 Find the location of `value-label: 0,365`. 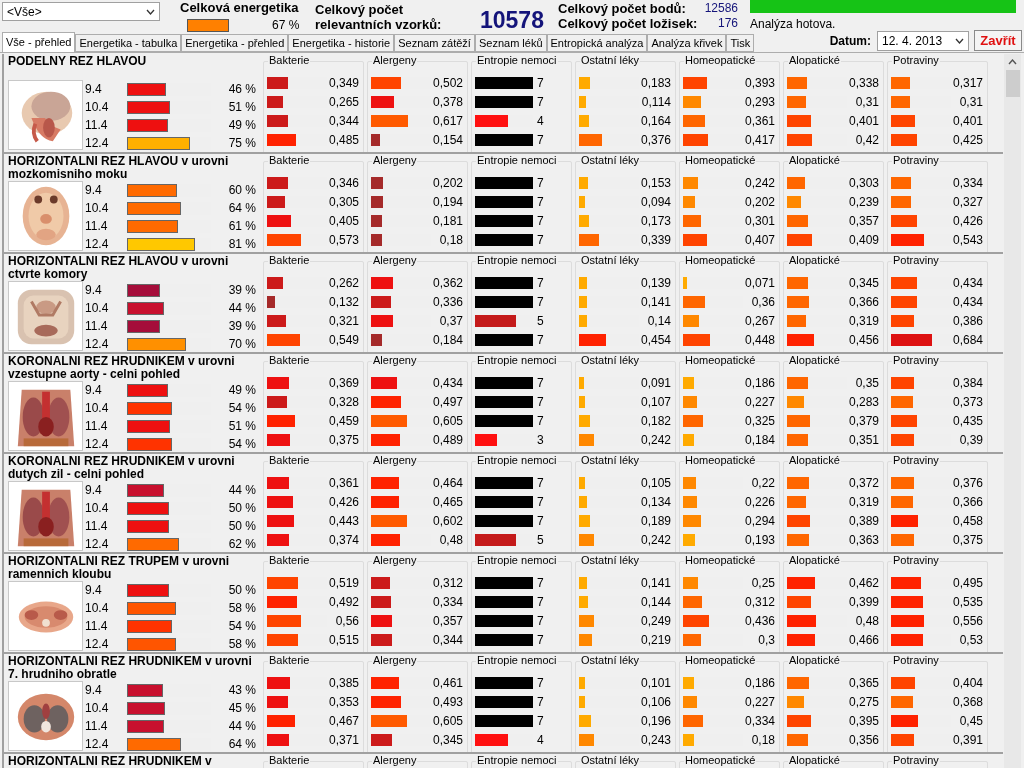

value-label: 0,365 is located at coordinates (863, 683).